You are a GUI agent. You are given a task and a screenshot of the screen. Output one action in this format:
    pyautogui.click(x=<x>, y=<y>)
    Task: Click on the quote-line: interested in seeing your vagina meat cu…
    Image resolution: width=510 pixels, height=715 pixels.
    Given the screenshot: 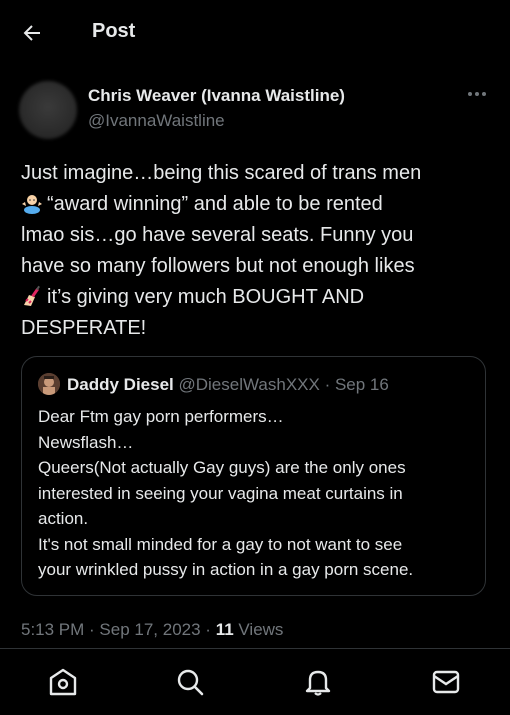 What is the action you would take?
    pyautogui.click(x=220, y=493)
    